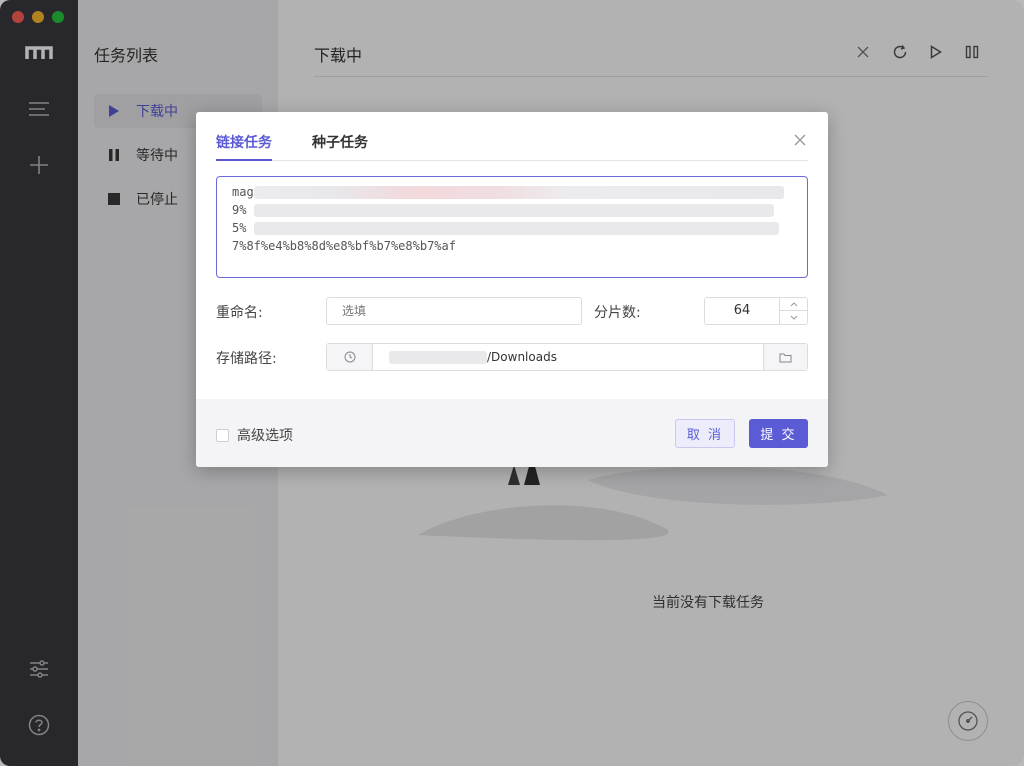 This screenshot has width=1024, height=766. I want to click on path-text: /Downloads, so click(522, 357).